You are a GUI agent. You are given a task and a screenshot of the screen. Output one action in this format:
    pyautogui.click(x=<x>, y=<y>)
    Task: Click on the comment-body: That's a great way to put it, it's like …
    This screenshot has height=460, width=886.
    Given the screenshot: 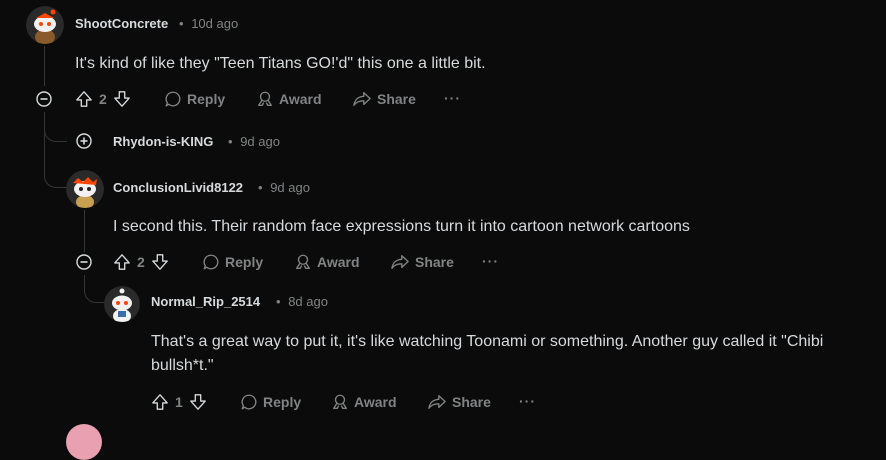 What is the action you would take?
    pyautogui.click(x=487, y=353)
    